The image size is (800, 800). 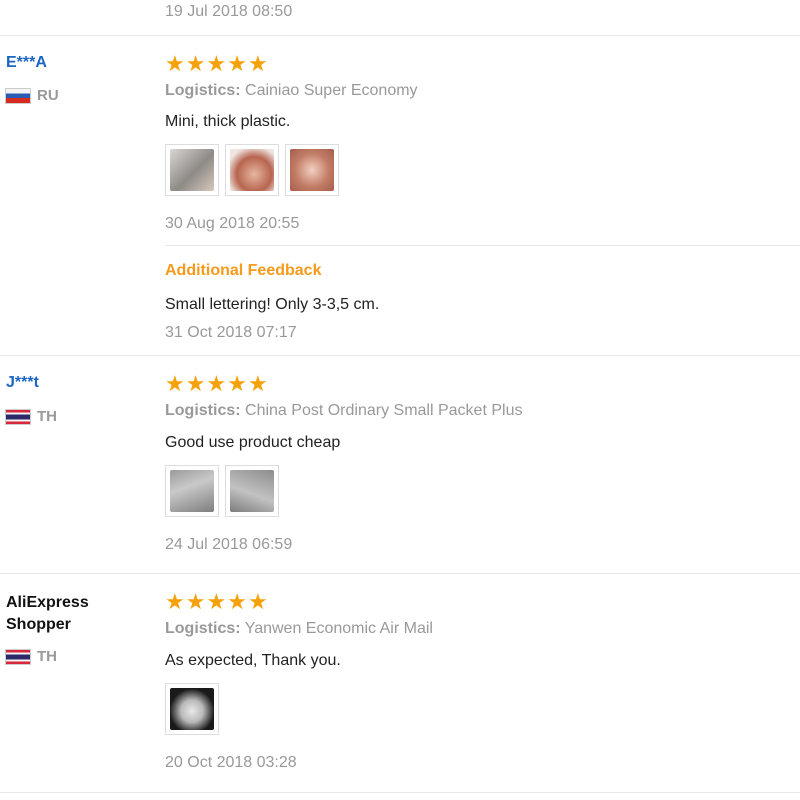 I want to click on review-date: 24 Jul 2018 06:59, so click(x=229, y=544).